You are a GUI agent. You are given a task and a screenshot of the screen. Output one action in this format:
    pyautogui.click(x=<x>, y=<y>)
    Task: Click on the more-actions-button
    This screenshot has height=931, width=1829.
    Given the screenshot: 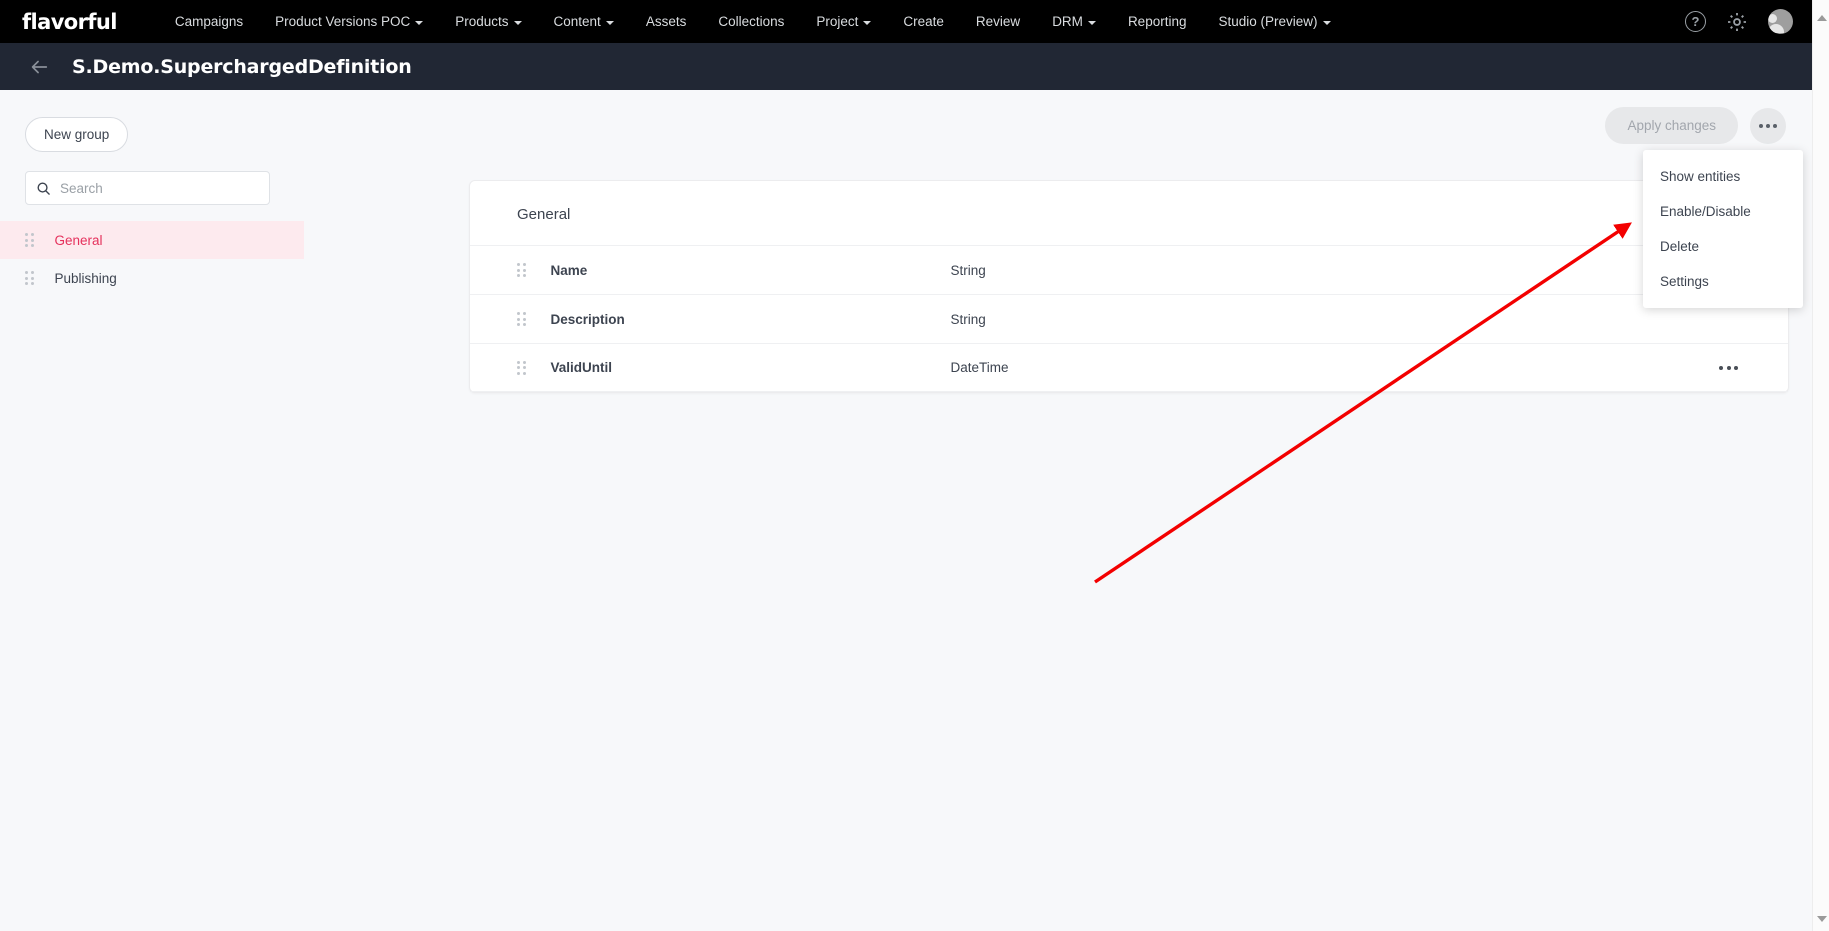 What is the action you would take?
    pyautogui.click(x=1768, y=125)
    